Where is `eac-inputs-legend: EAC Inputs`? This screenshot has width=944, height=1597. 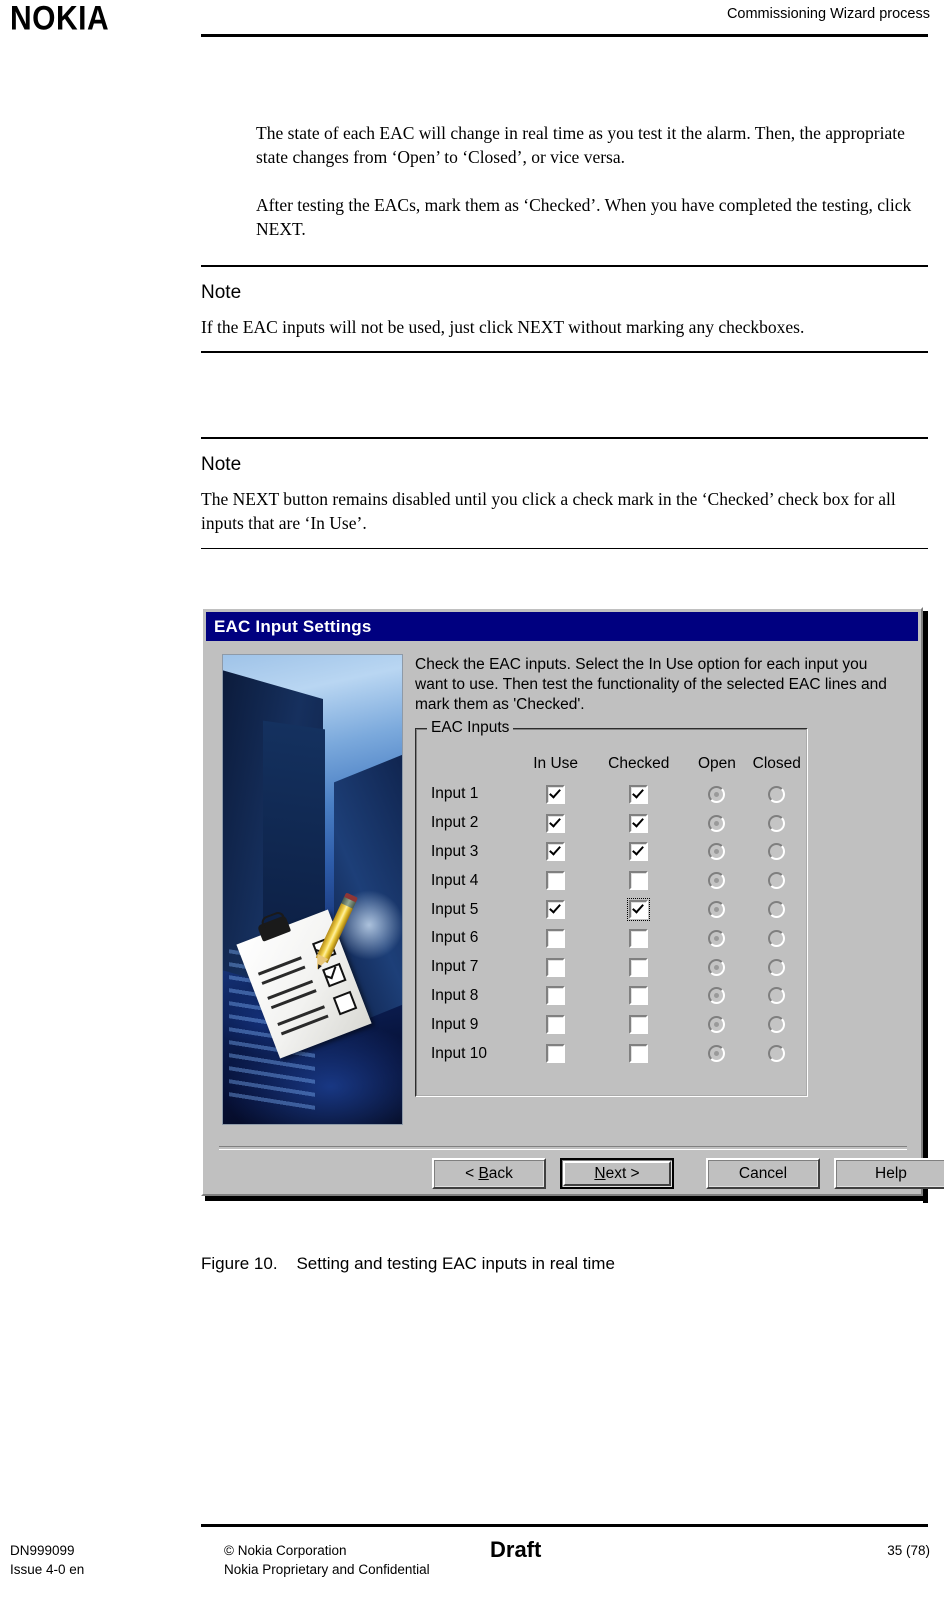
eac-inputs-legend: EAC Inputs is located at coordinates (470, 728).